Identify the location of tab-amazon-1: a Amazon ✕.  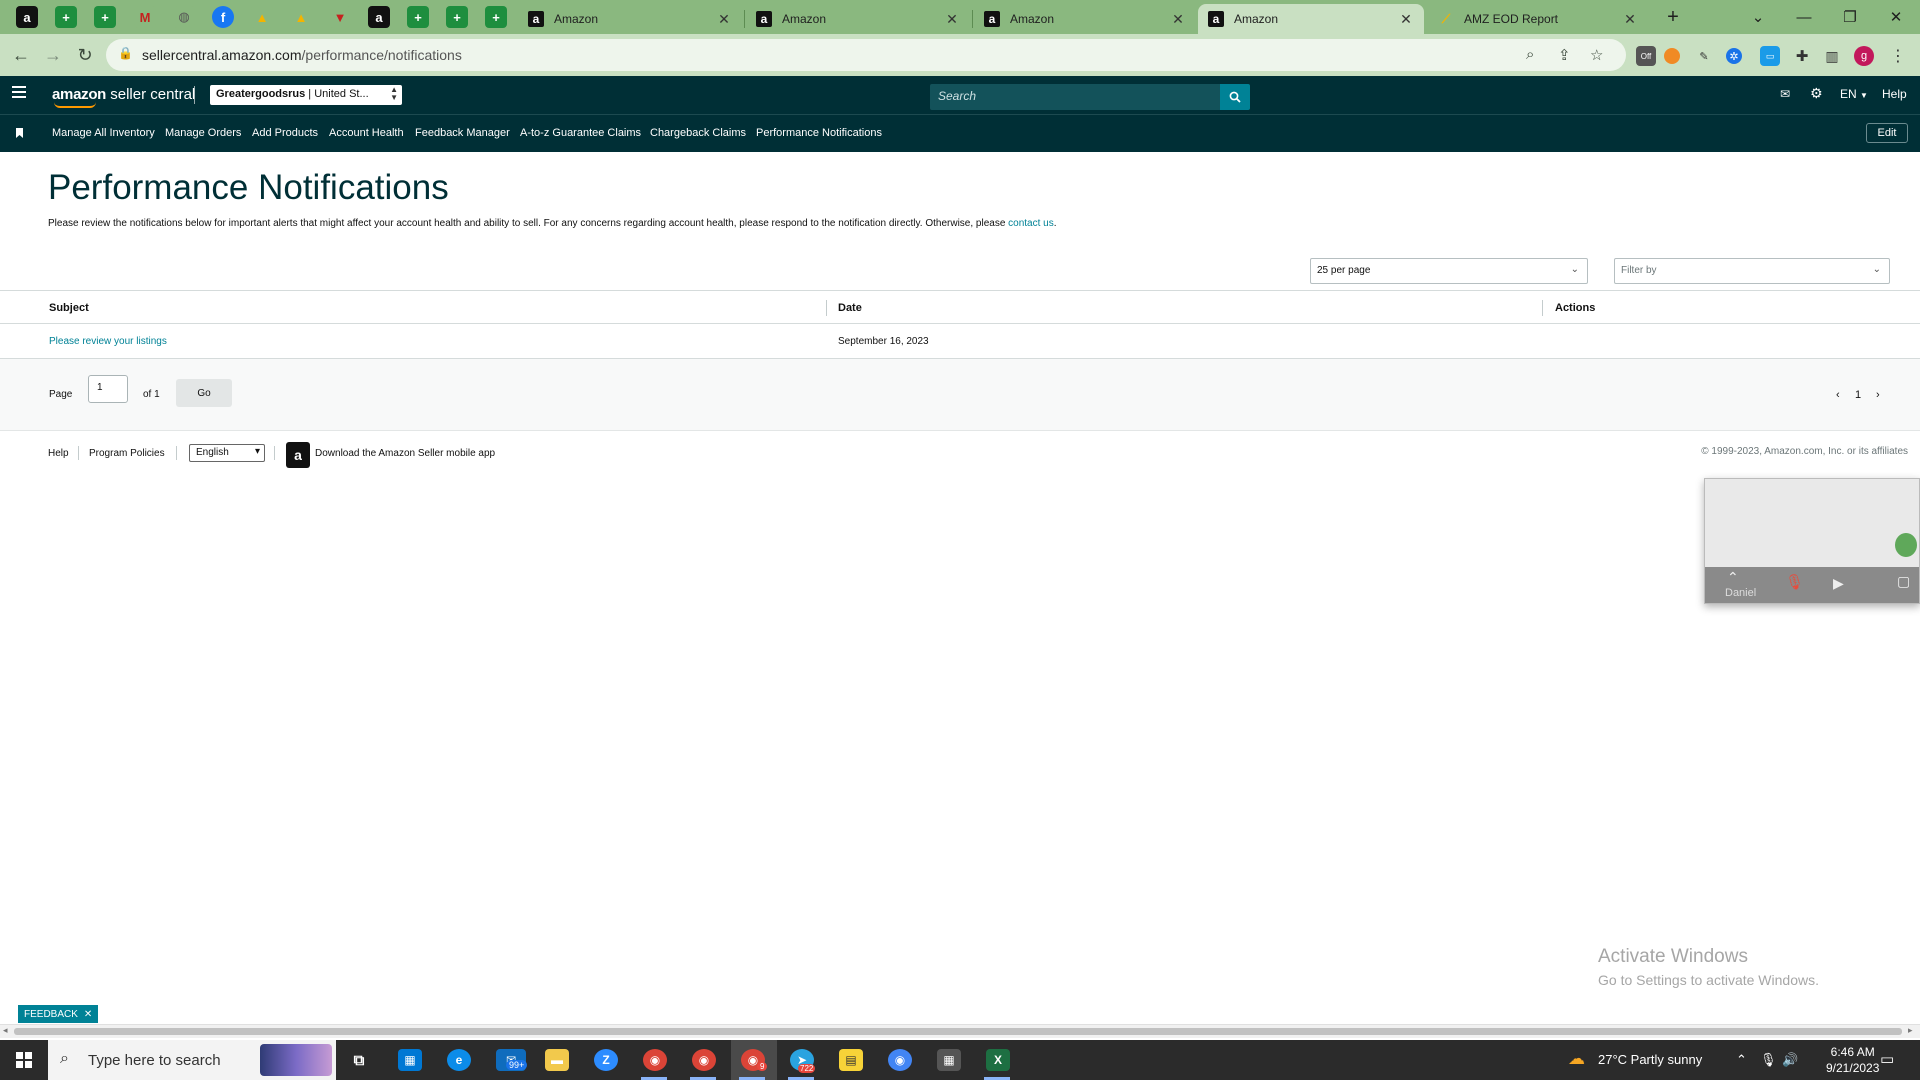
(630, 19).